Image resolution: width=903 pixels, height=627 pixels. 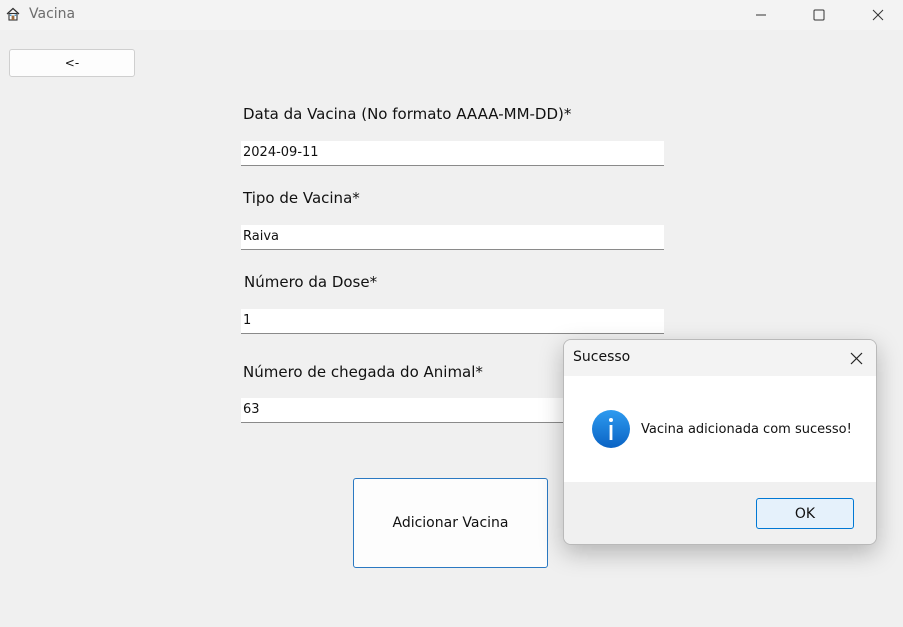 What do you see at coordinates (602, 357) in the screenshot?
I see `dialog-title: Sucesso` at bounding box center [602, 357].